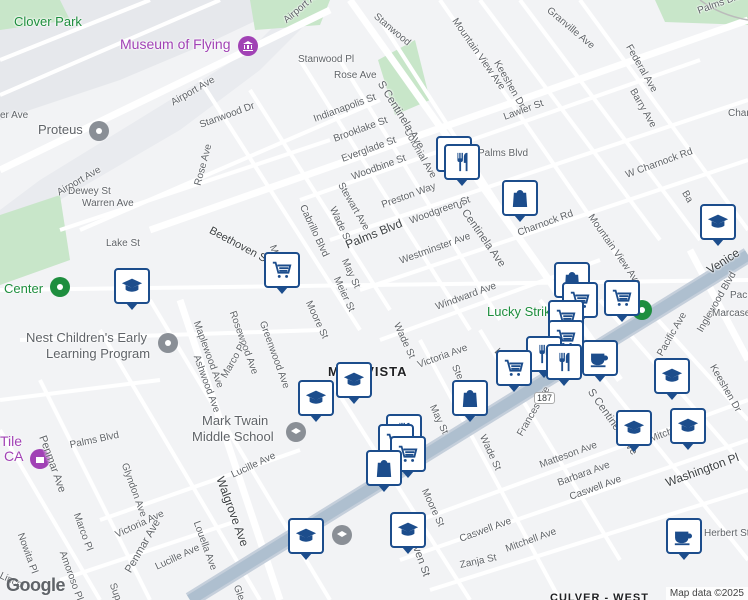 The image size is (748, 600). Describe the element at coordinates (24, 288) in the screenshot. I see `center-label: Center` at that location.